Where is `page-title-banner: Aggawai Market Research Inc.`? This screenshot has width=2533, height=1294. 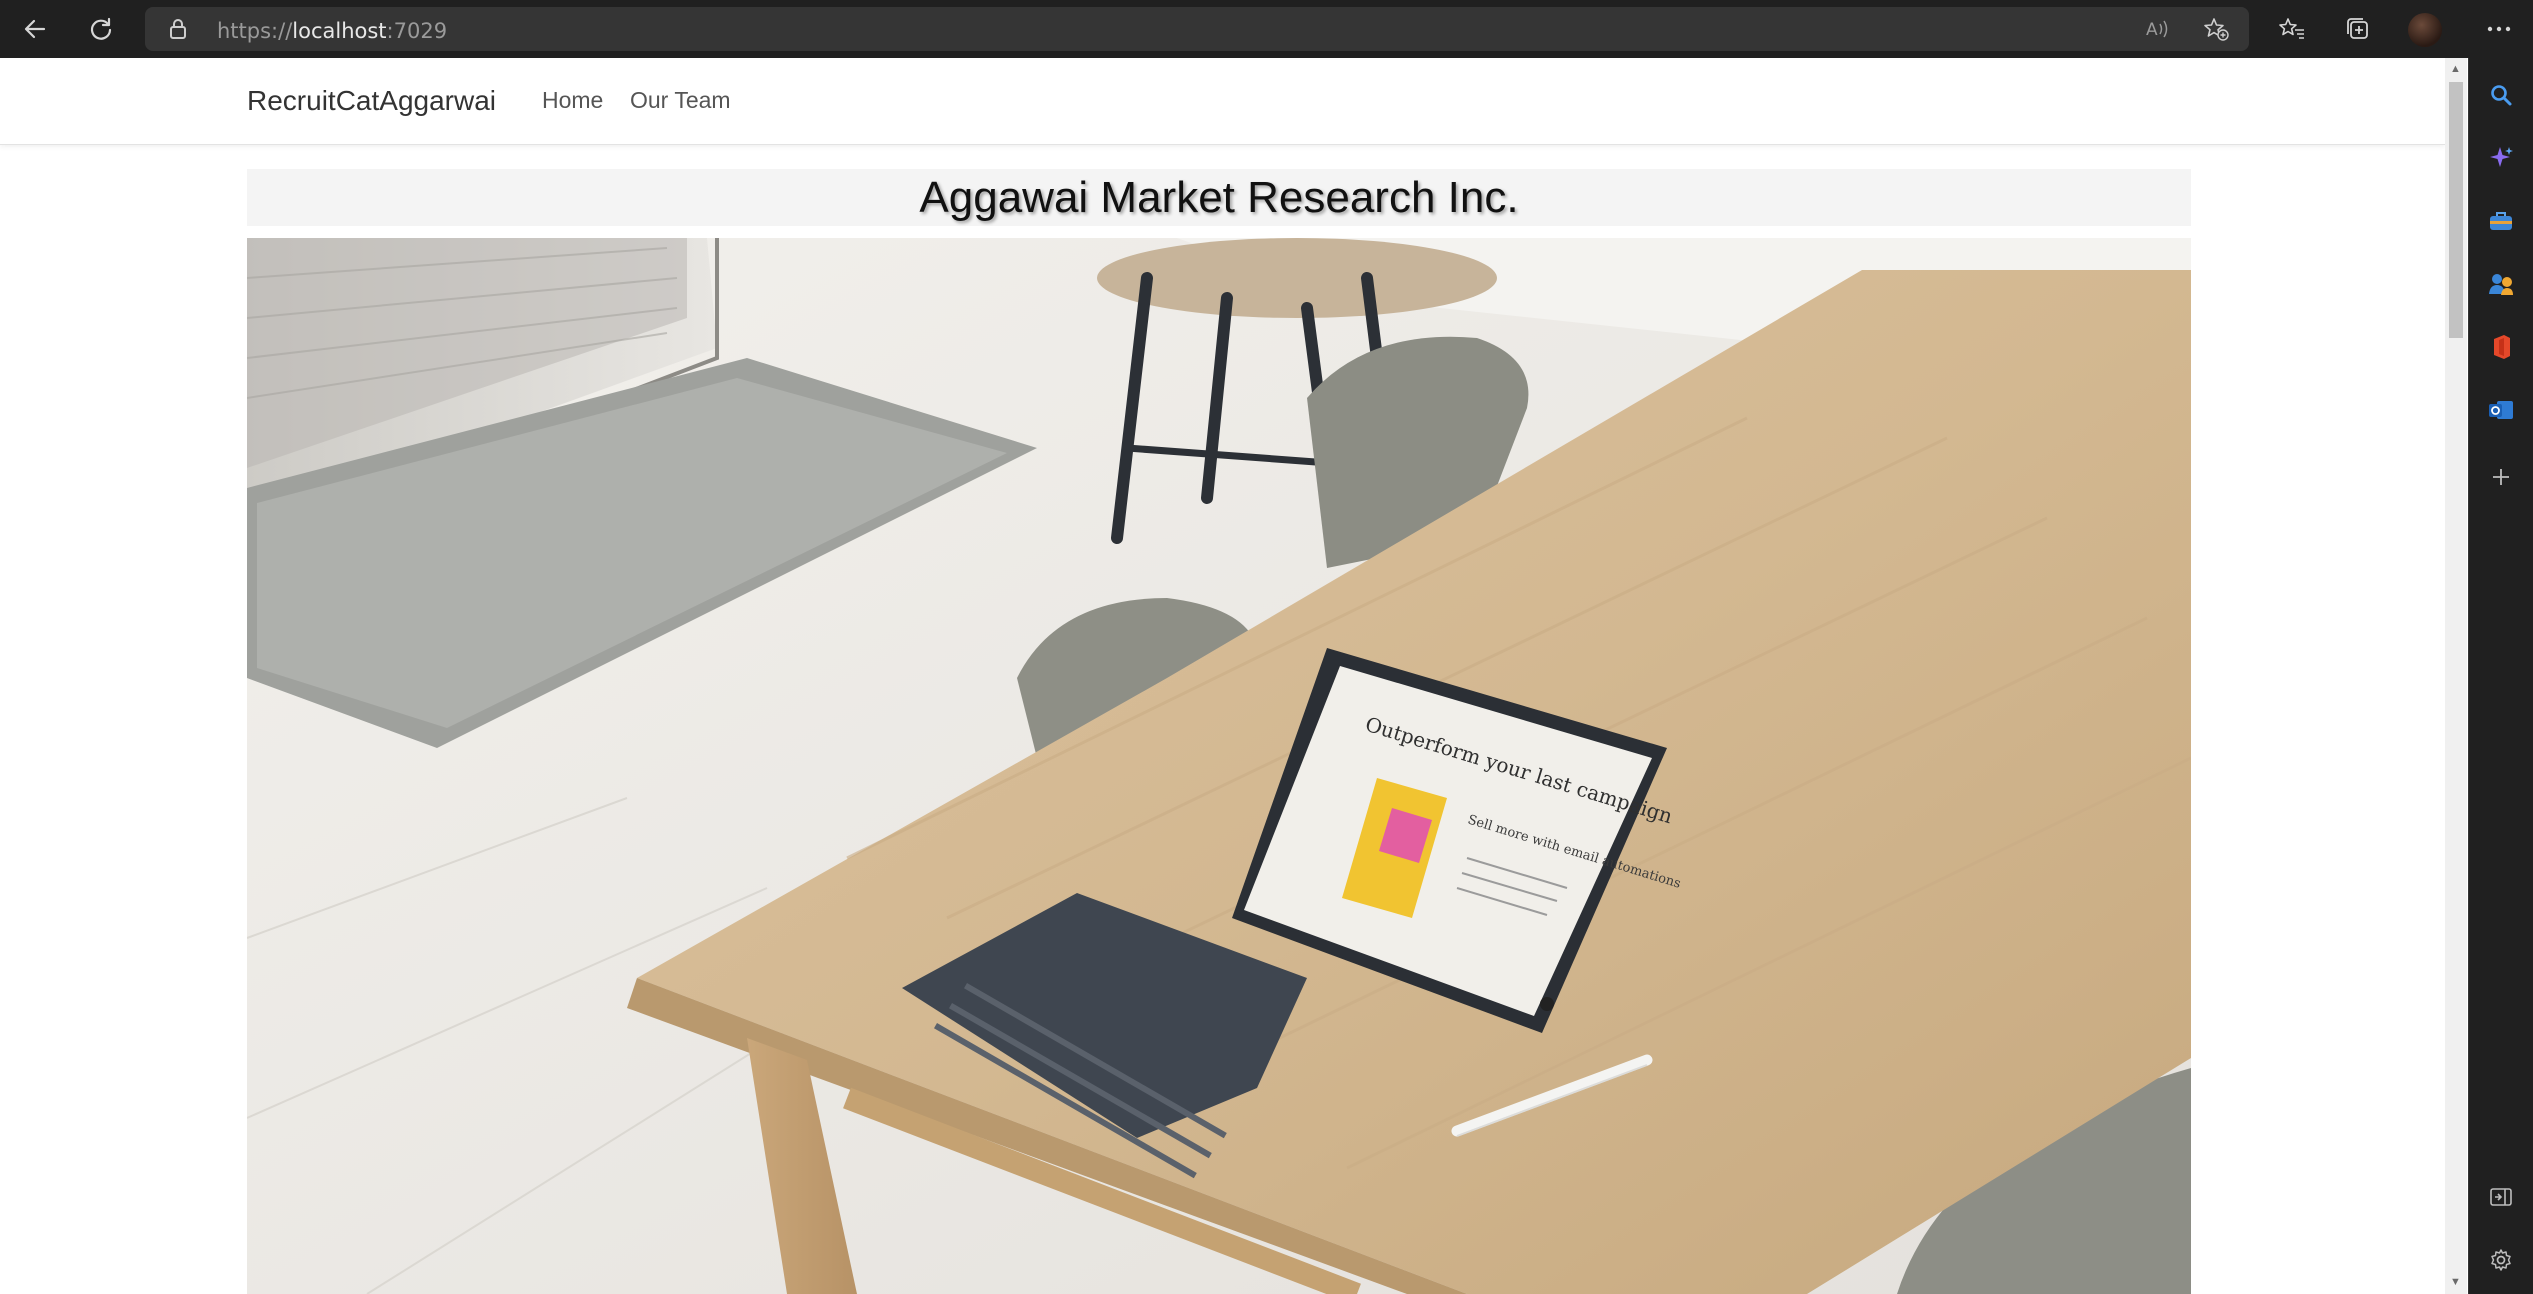 page-title-banner: Aggawai Market Research Inc. is located at coordinates (1219, 197).